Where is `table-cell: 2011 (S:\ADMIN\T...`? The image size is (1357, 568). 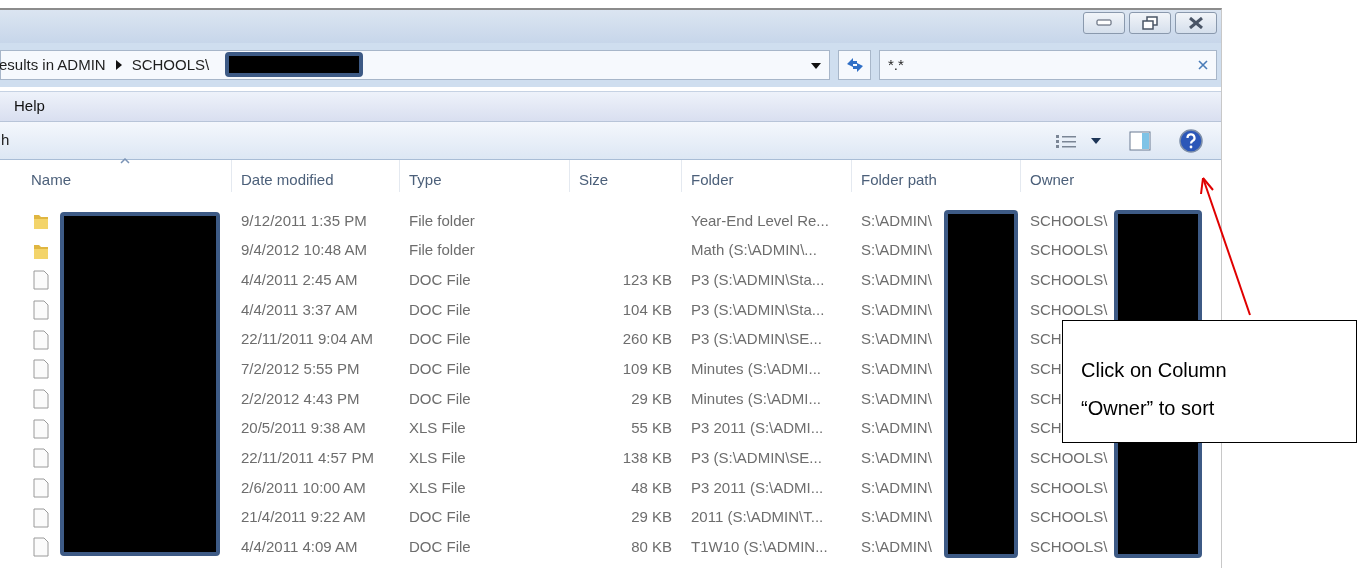
table-cell: 2011 (S:\ADMIN\T... is located at coordinates (757, 517).